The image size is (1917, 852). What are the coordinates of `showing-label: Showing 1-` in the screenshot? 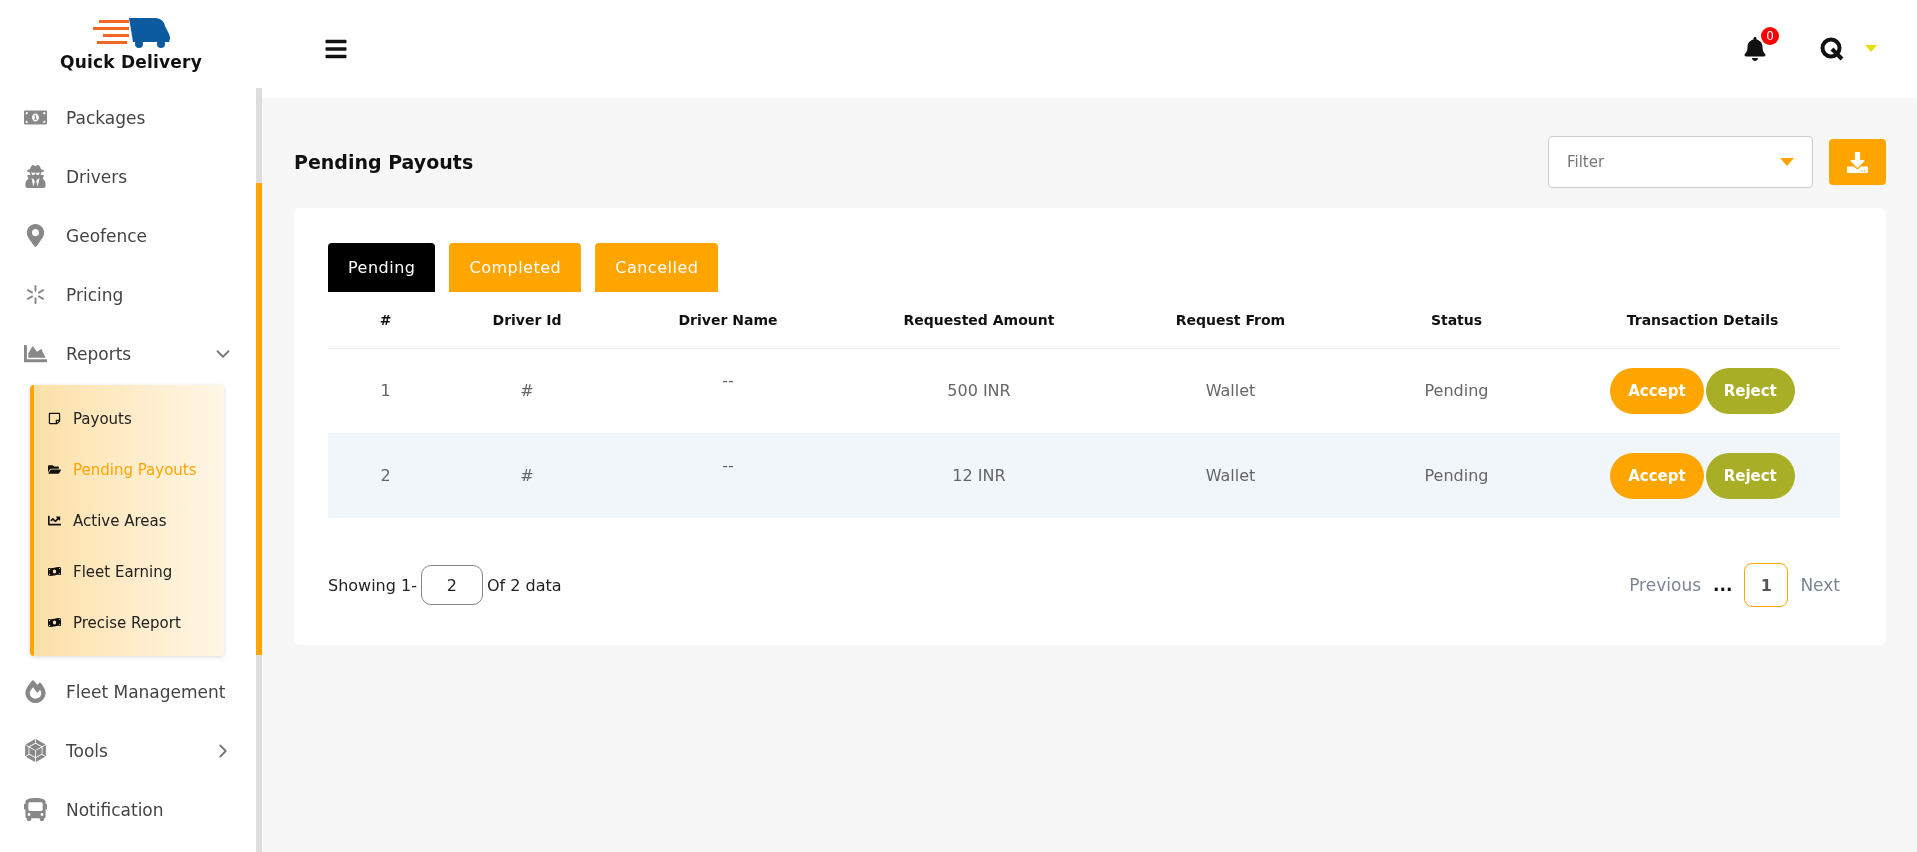 It's located at (372, 585).